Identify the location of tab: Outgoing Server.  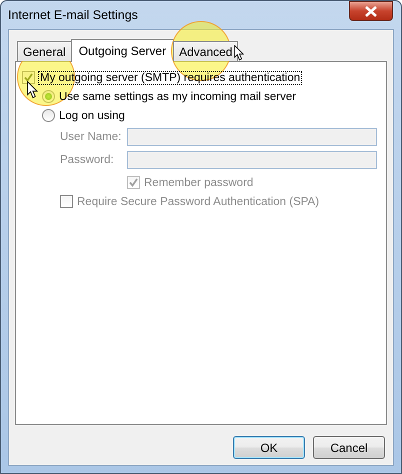
(122, 50).